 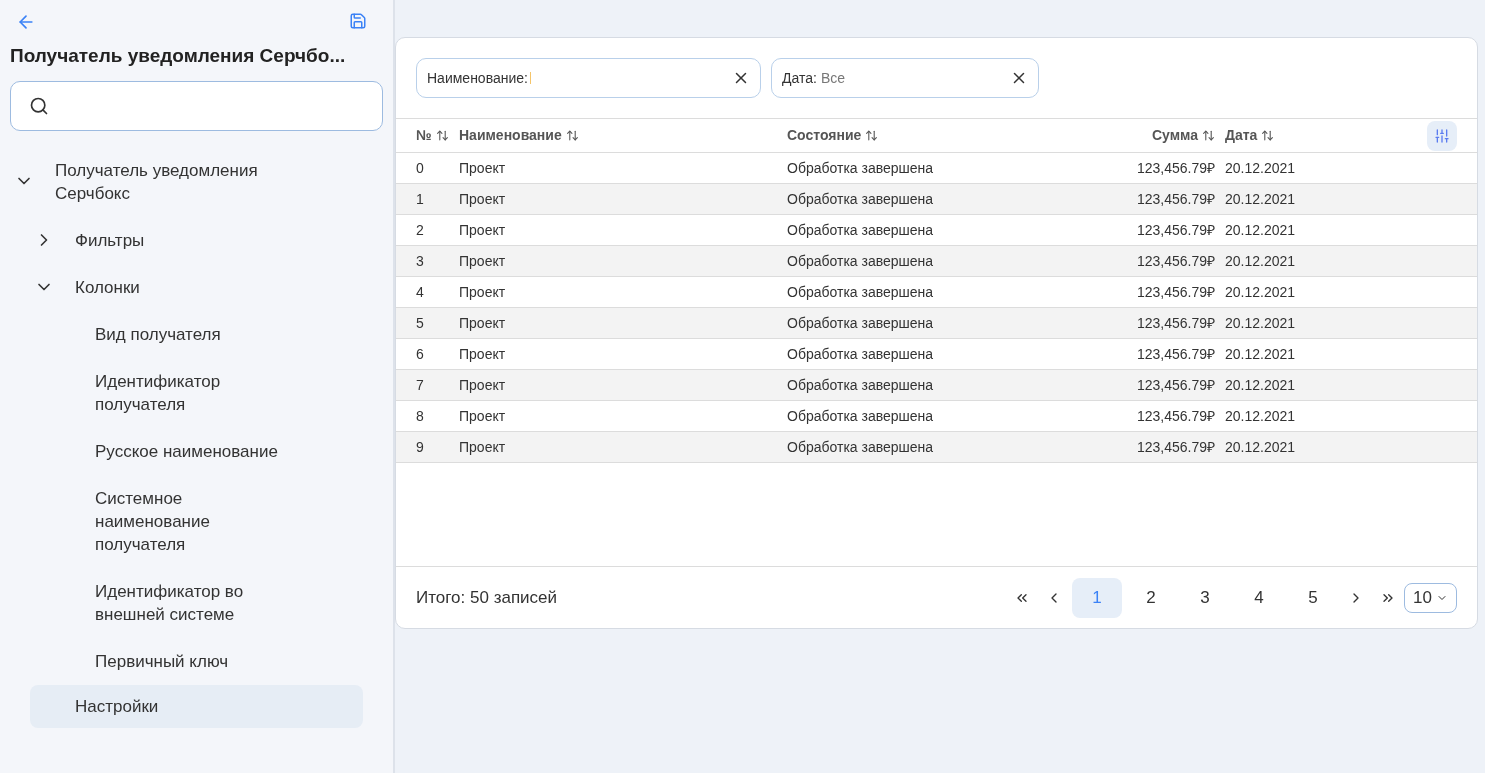 What do you see at coordinates (1151, 597) in the screenshot?
I see `page-button: 2` at bounding box center [1151, 597].